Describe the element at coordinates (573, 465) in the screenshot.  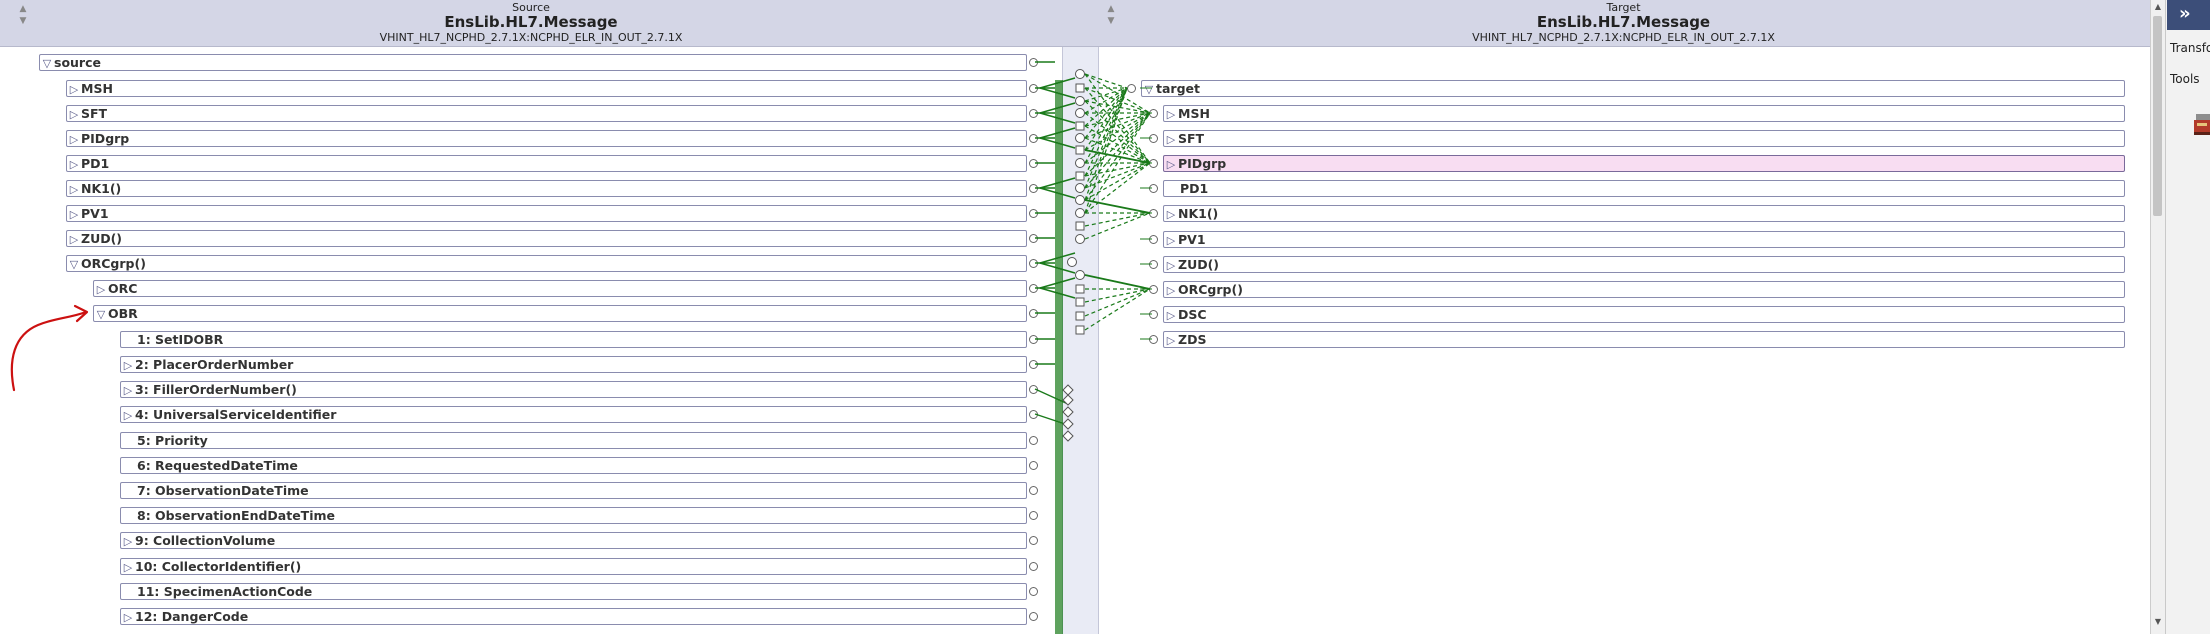
I see `source-tree-node: 6: RequestedDateTime` at that location.